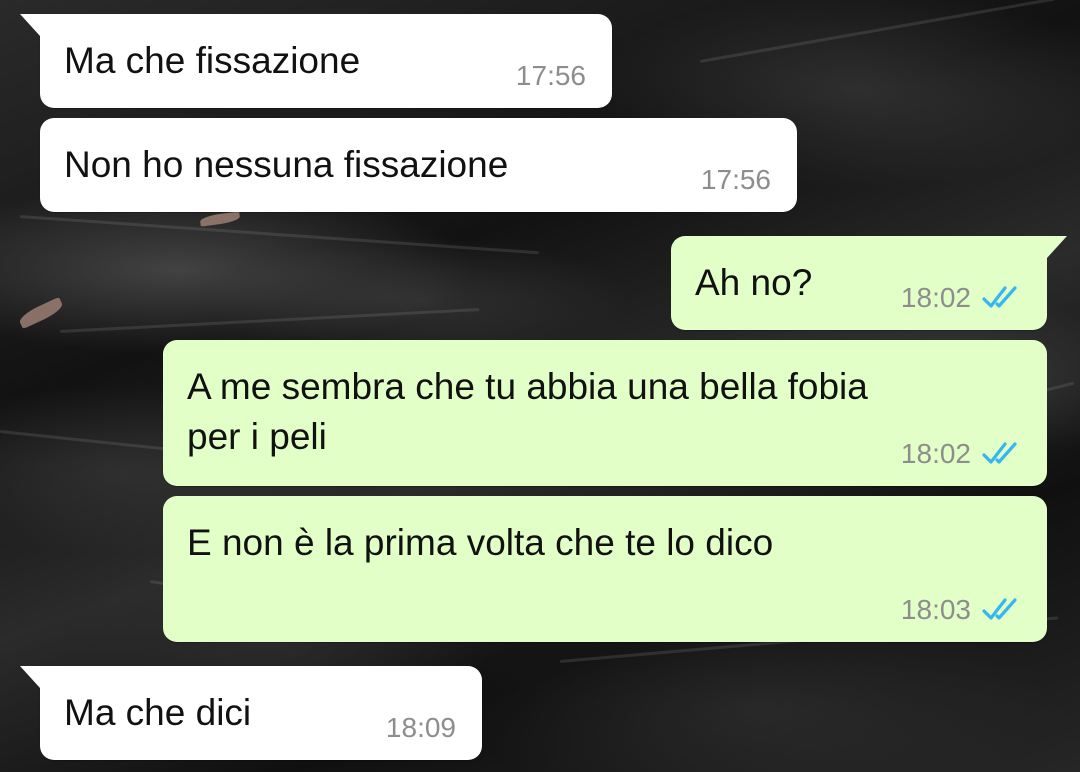 The width and height of the screenshot is (1080, 772). Describe the element at coordinates (935, 609) in the screenshot. I see `message-time: 18:03` at that location.